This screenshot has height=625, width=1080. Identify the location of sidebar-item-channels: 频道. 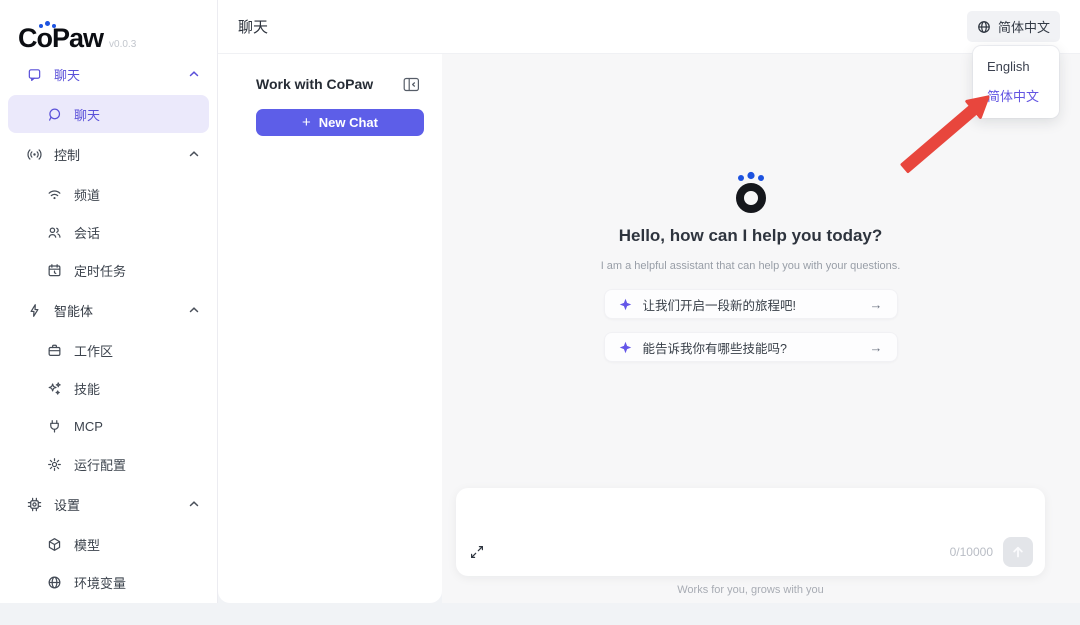
(108, 194).